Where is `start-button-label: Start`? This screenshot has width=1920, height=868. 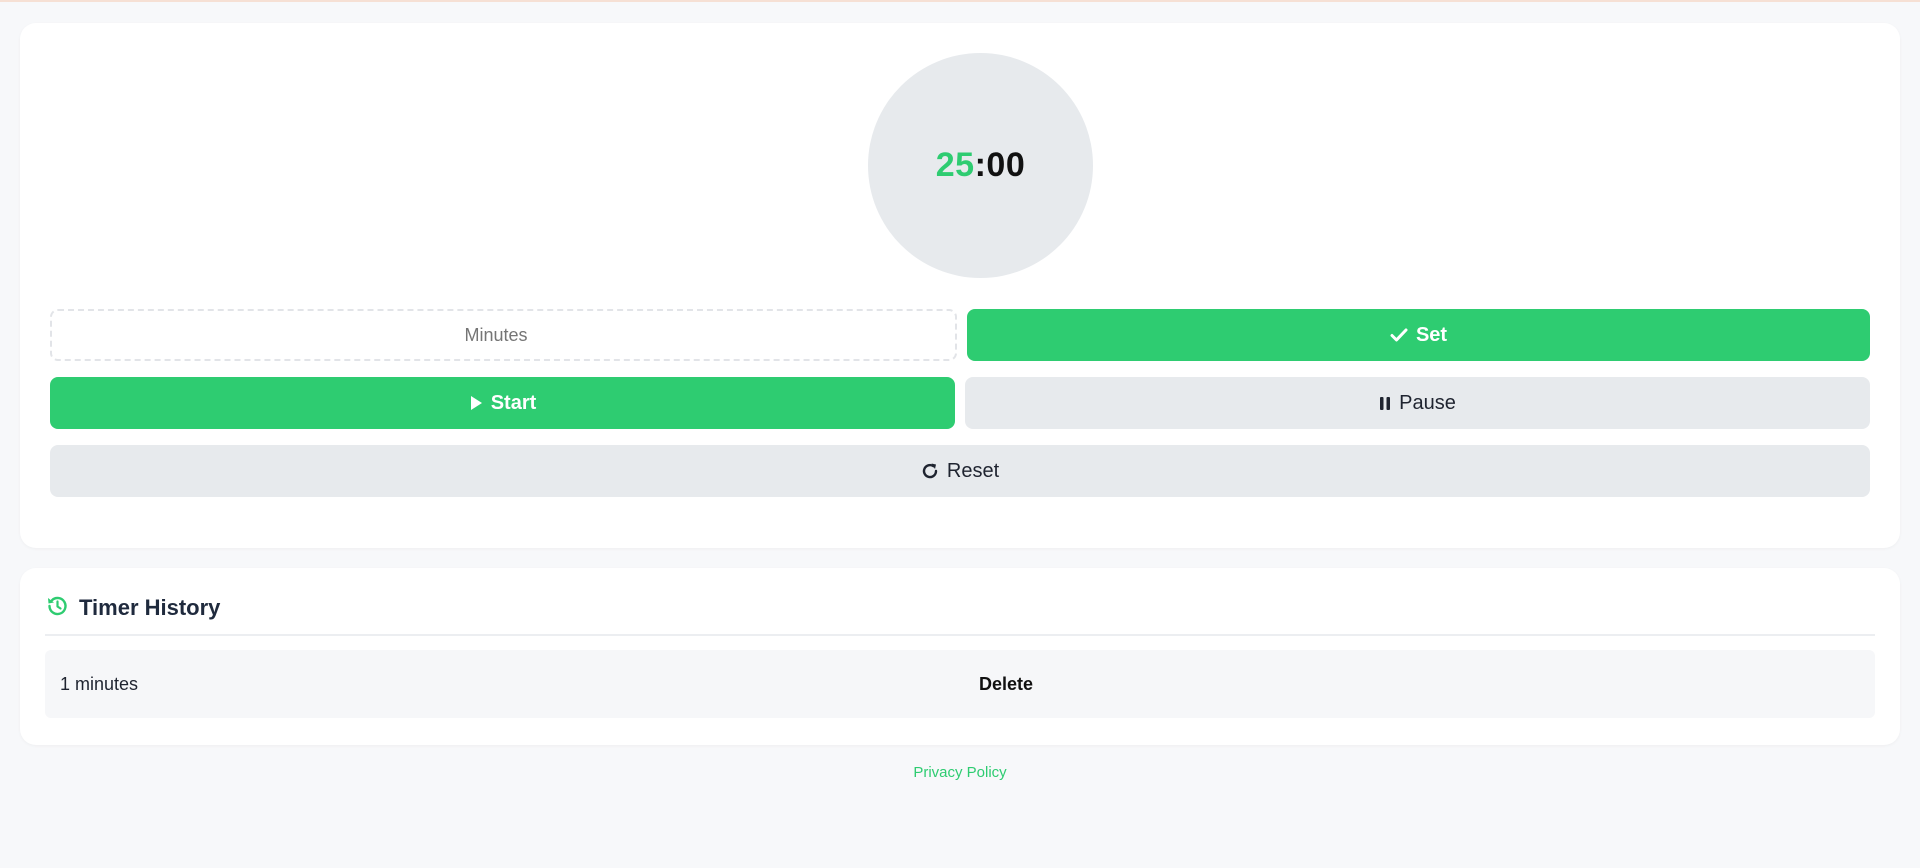
start-button-label: Start is located at coordinates (513, 402).